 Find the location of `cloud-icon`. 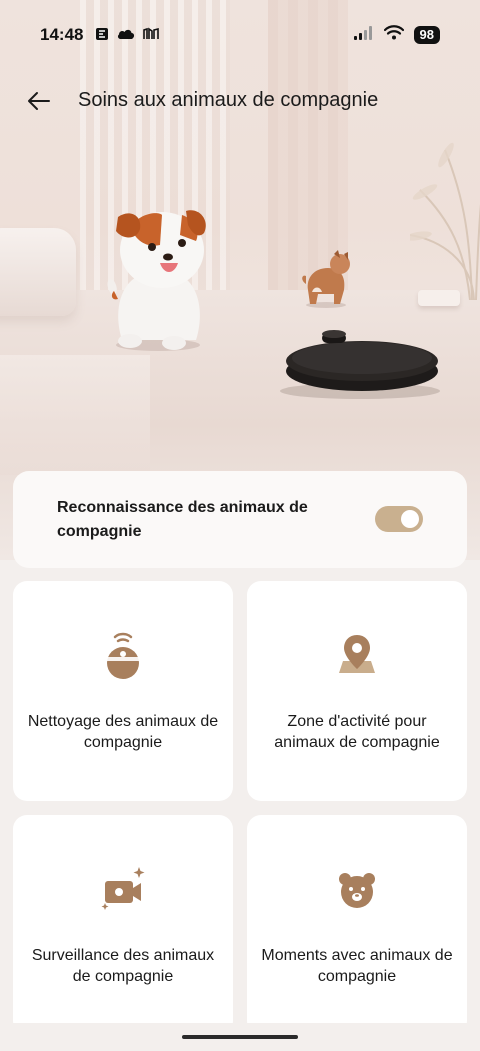

cloud-icon is located at coordinates (126, 35).